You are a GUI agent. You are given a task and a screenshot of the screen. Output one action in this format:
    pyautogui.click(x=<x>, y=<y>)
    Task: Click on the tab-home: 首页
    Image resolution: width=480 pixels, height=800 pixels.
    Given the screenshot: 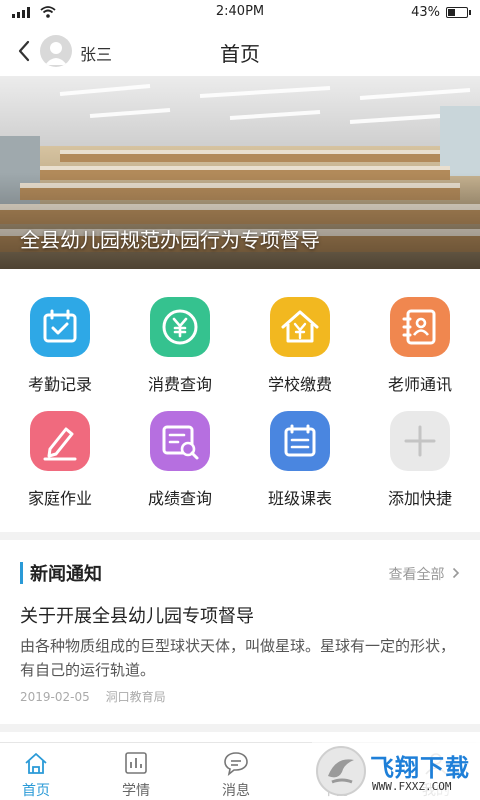 What is the action you would take?
    pyautogui.click(x=43, y=771)
    